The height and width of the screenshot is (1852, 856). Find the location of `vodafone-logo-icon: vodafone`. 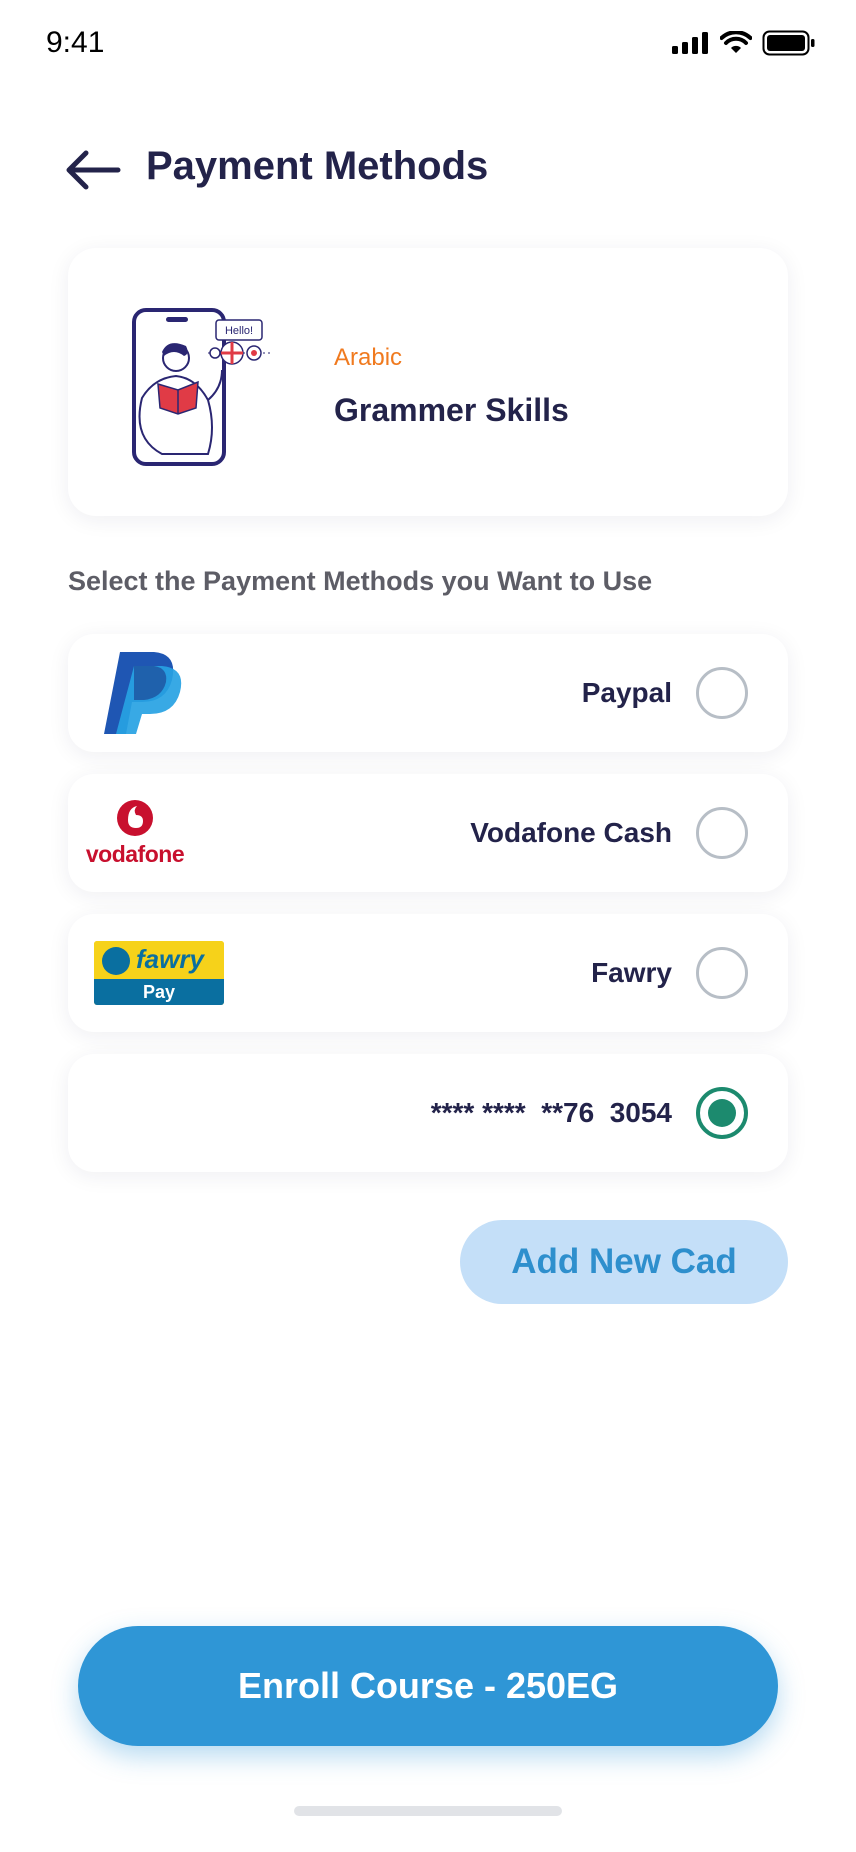

vodafone-logo-icon: vodafone is located at coordinates (135, 833).